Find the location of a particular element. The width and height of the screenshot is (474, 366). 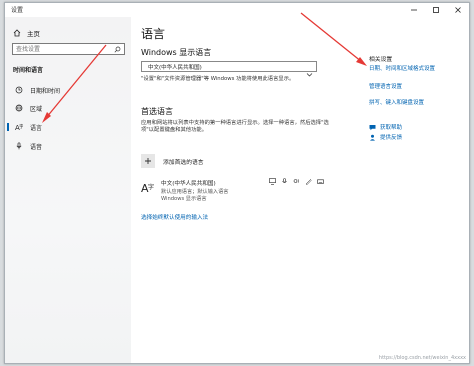

add-language-button: 添加首选的语言 is located at coordinates (172, 161).